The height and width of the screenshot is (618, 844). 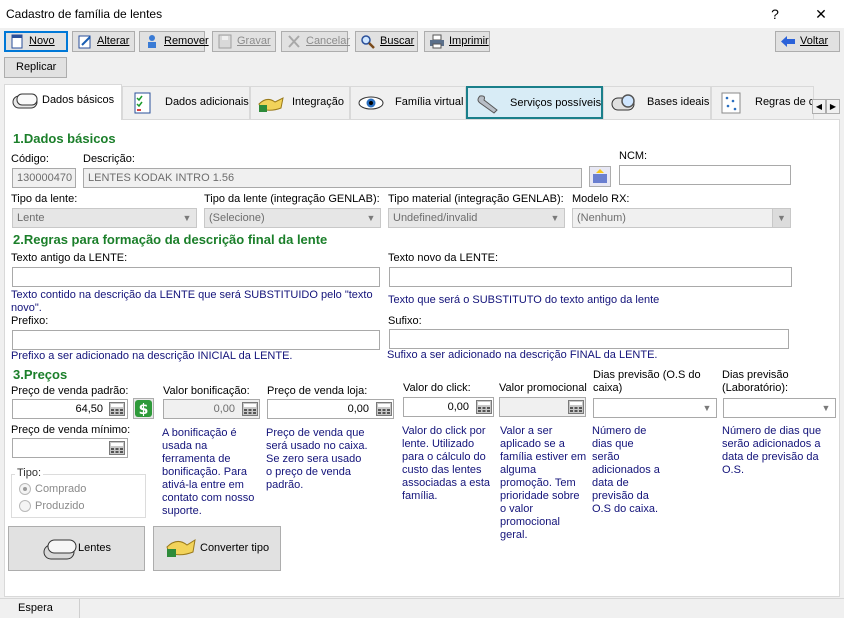 What do you see at coordinates (469, 41) in the screenshot?
I see `imprimir-label: Imprimir` at bounding box center [469, 41].